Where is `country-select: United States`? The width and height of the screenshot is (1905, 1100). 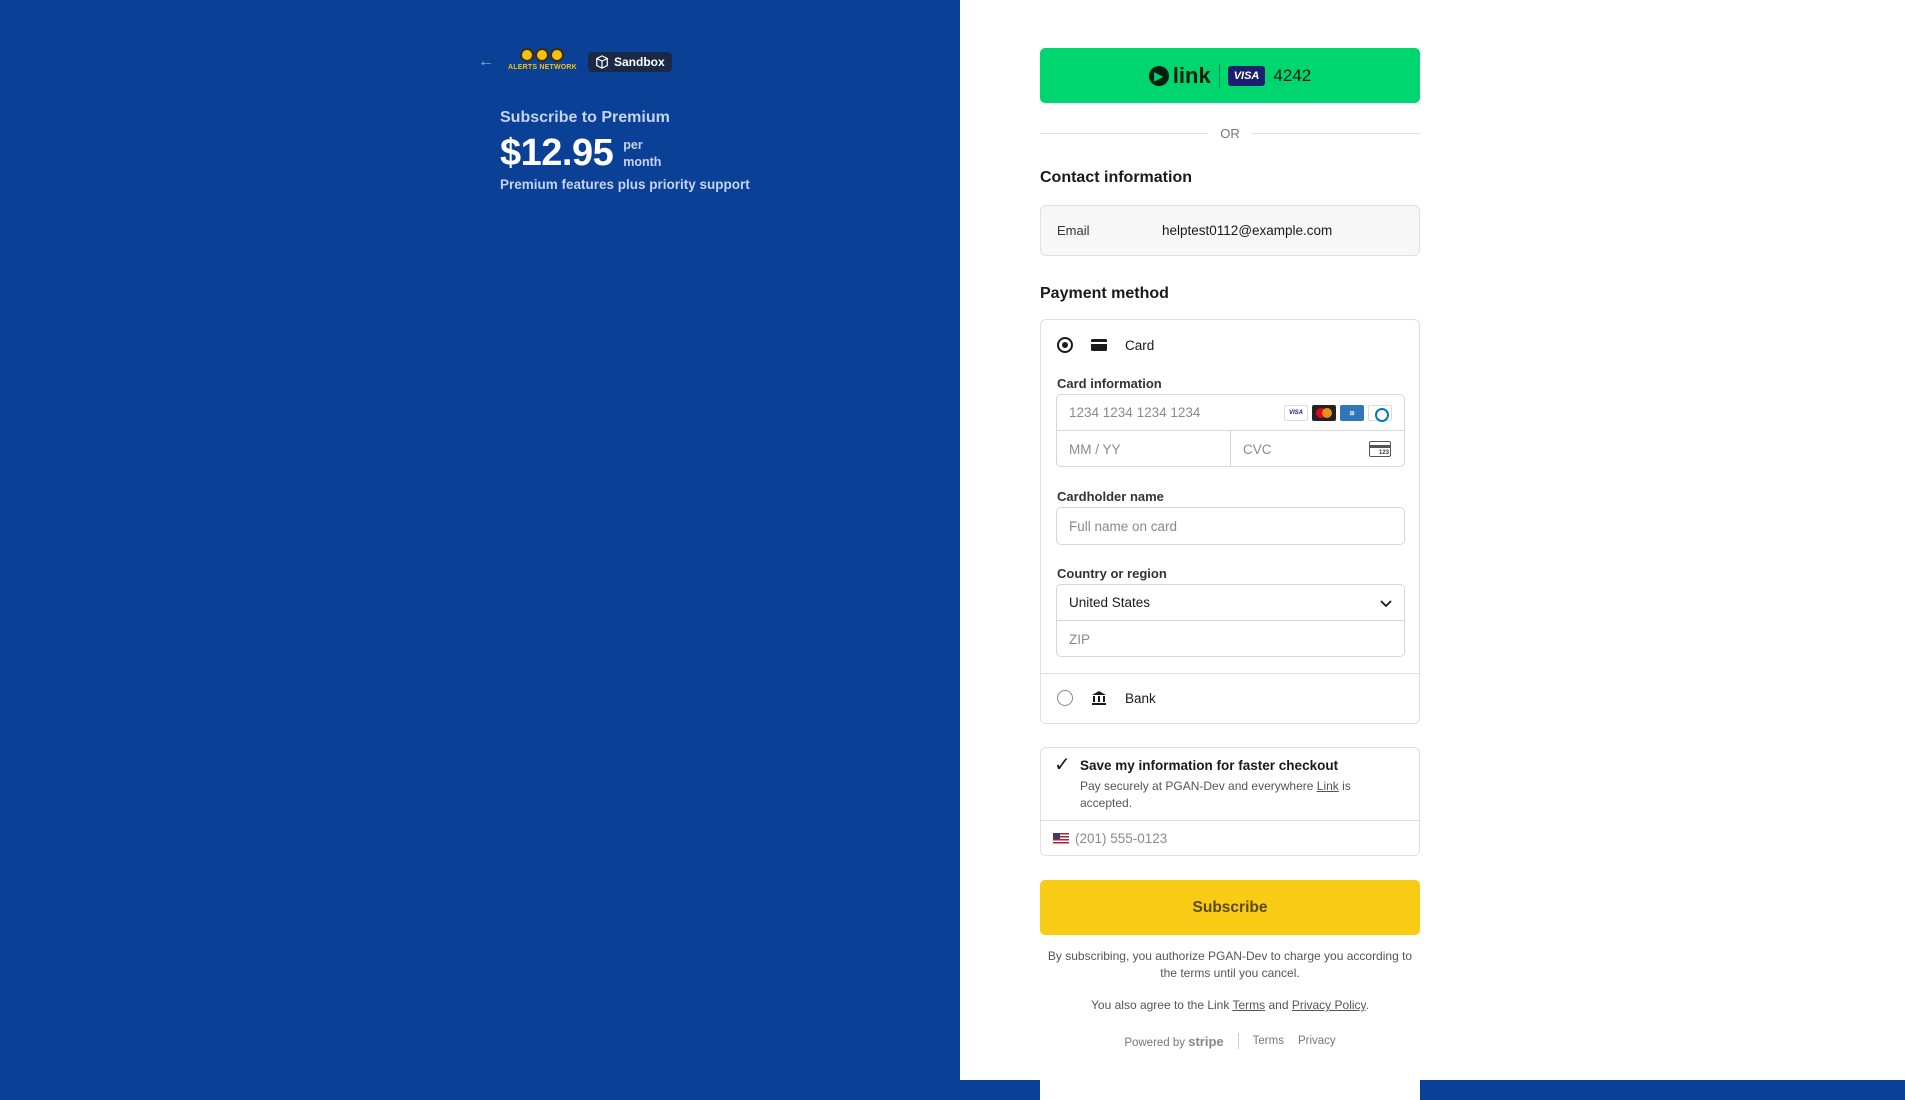 country-select: United States is located at coordinates (1230, 603).